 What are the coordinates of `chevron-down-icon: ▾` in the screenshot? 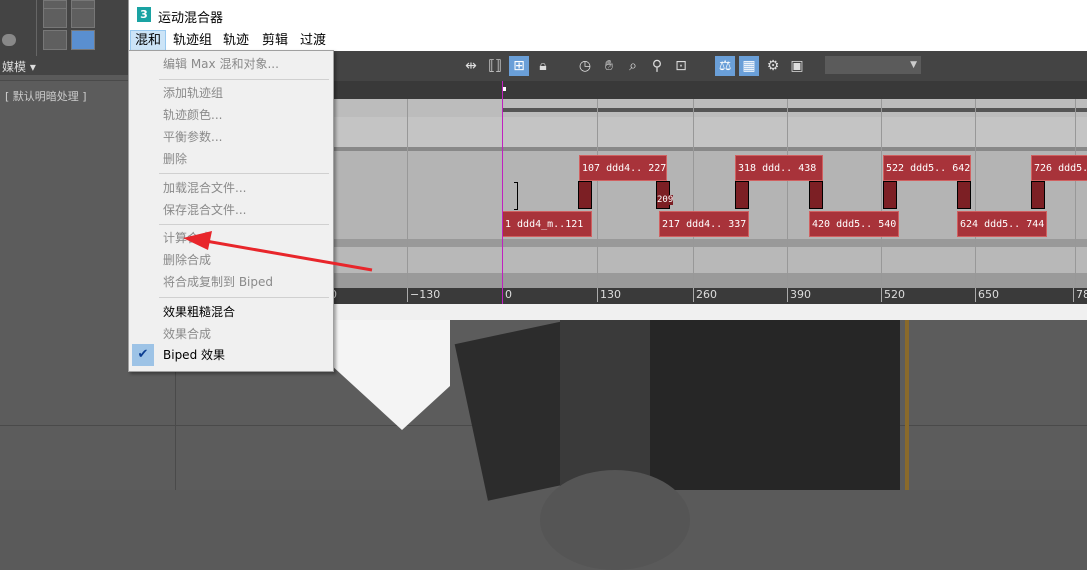 It's located at (32, 67).